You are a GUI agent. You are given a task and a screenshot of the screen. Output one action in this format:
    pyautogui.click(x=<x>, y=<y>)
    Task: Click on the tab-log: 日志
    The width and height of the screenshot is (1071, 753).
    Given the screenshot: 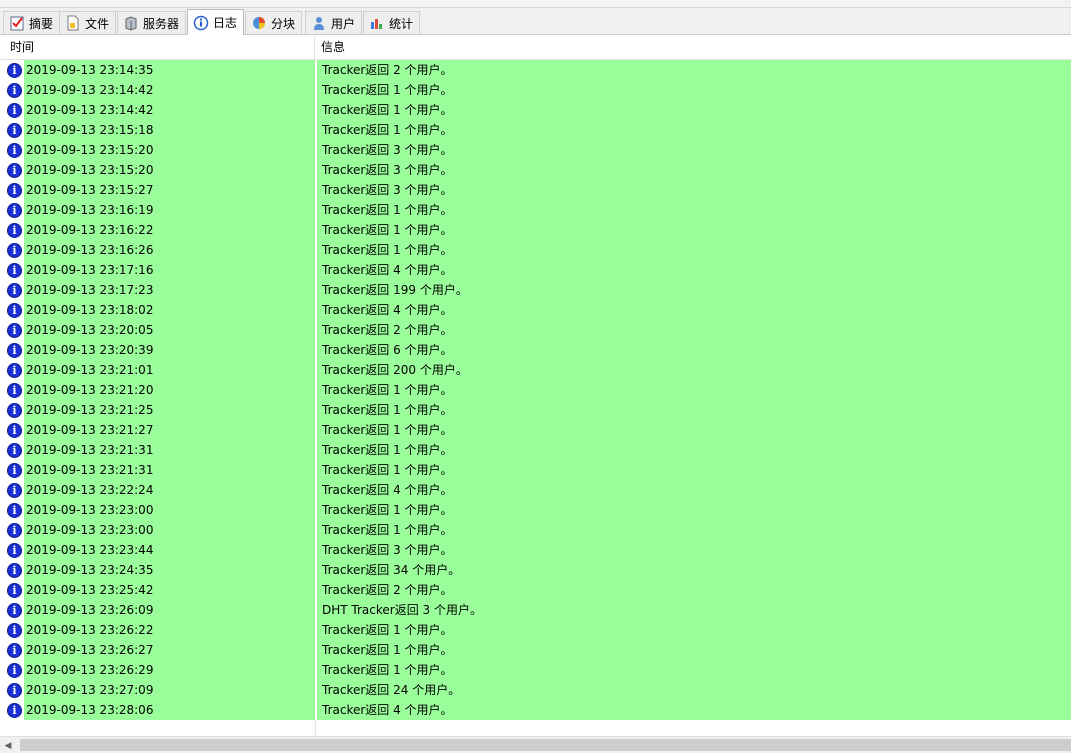 What is the action you would take?
    pyautogui.click(x=216, y=22)
    